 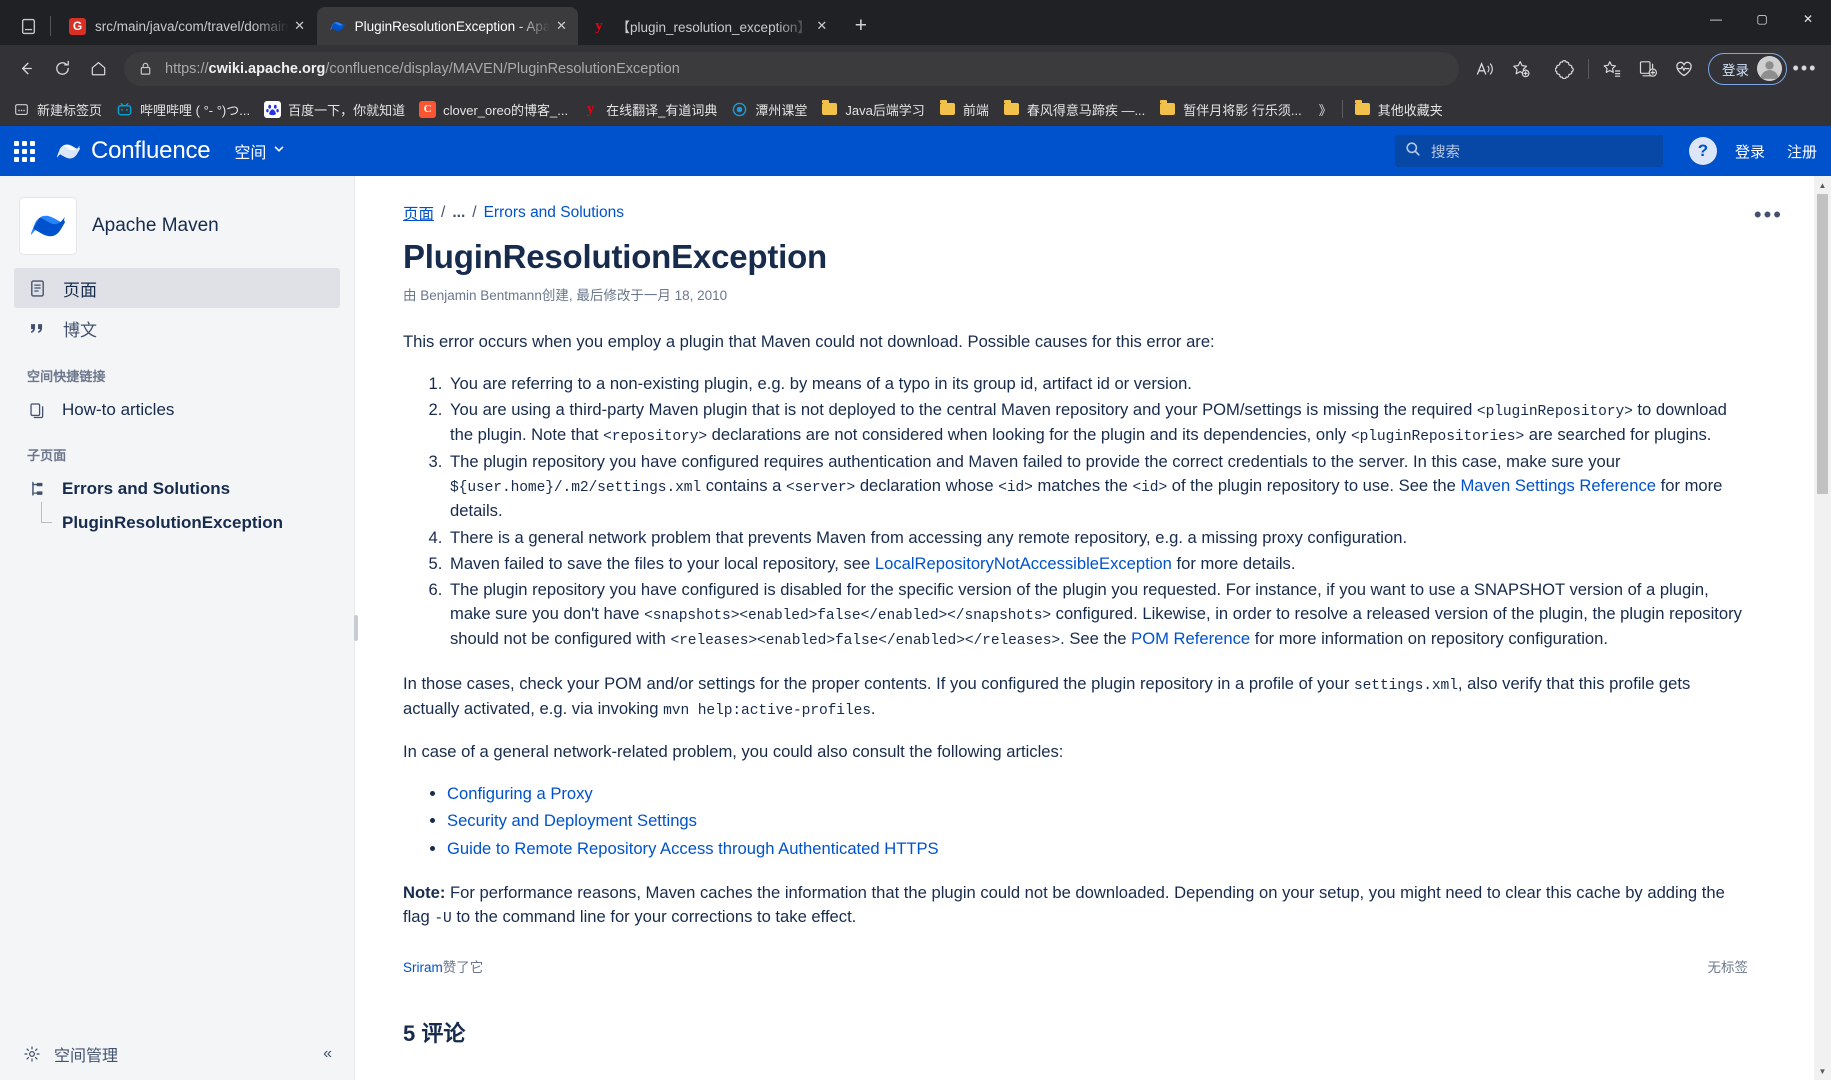 I want to click on collections-icon, so click(x=1648, y=69).